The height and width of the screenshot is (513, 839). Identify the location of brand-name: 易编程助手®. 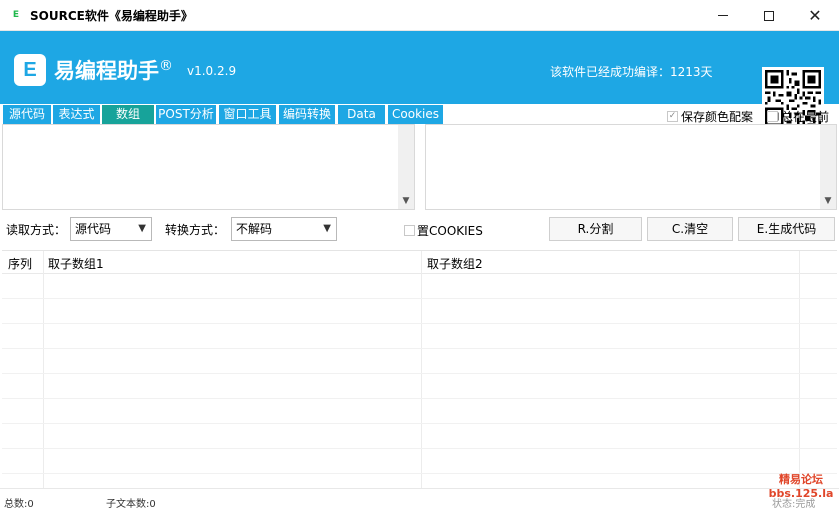
(113, 70).